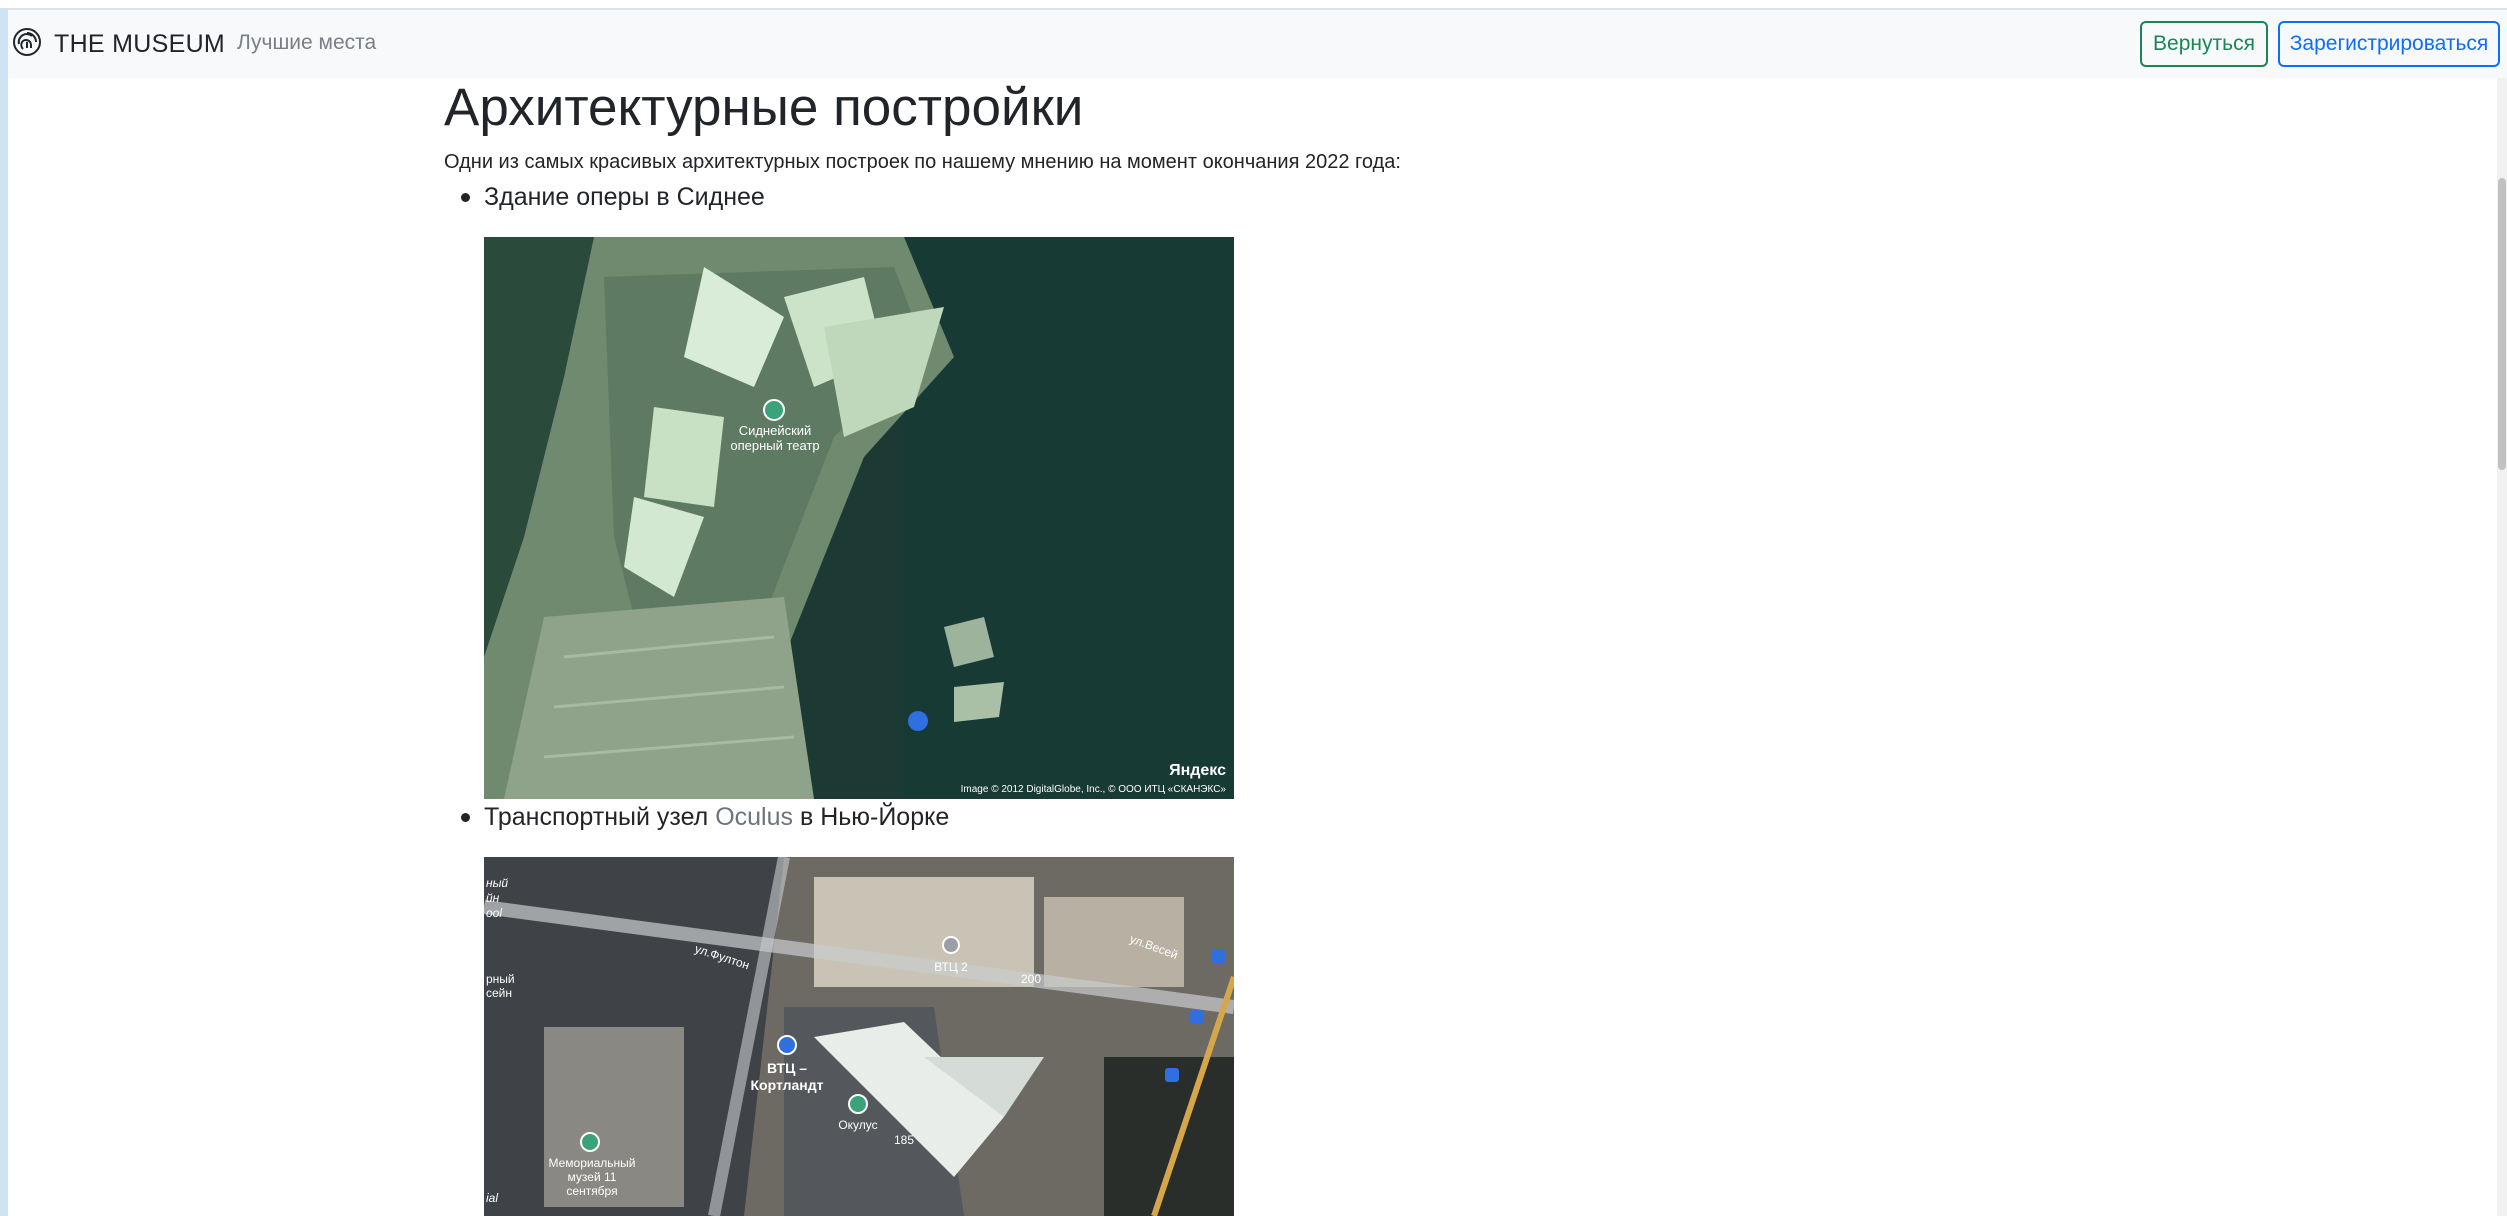  Describe the element at coordinates (2204, 44) in the screenshot. I see `back-button: Вернуться` at that location.